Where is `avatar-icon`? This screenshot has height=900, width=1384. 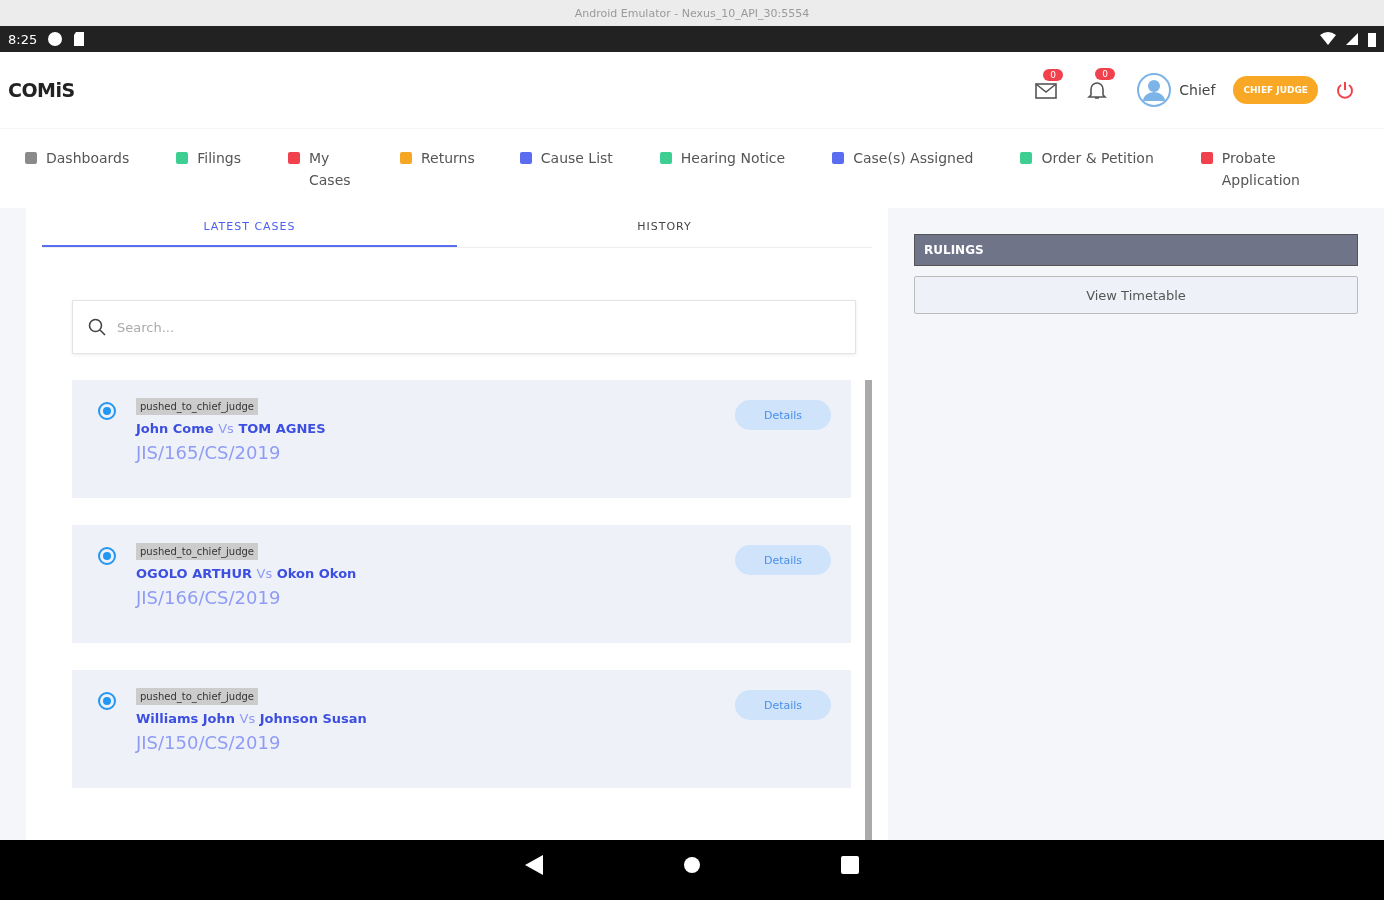
avatar-icon is located at coordinates (1154, 90).